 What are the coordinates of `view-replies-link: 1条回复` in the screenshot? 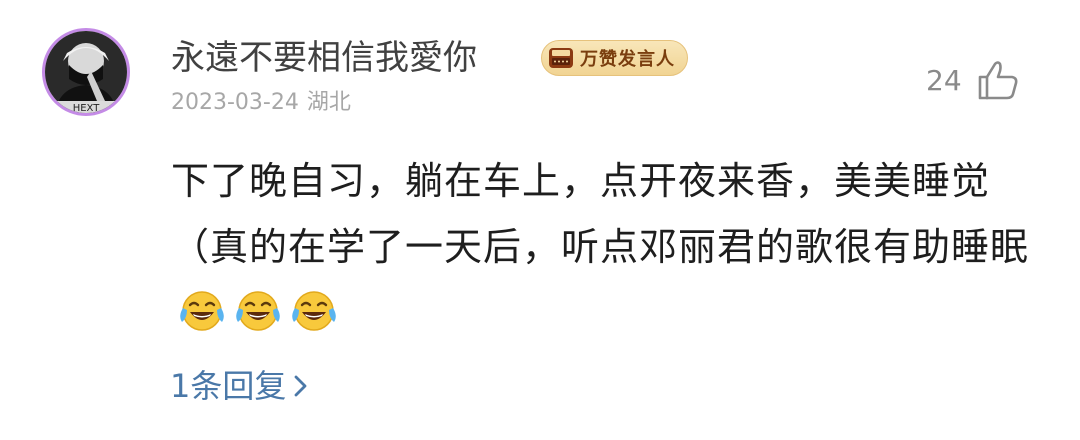 It's located at (240, 386).